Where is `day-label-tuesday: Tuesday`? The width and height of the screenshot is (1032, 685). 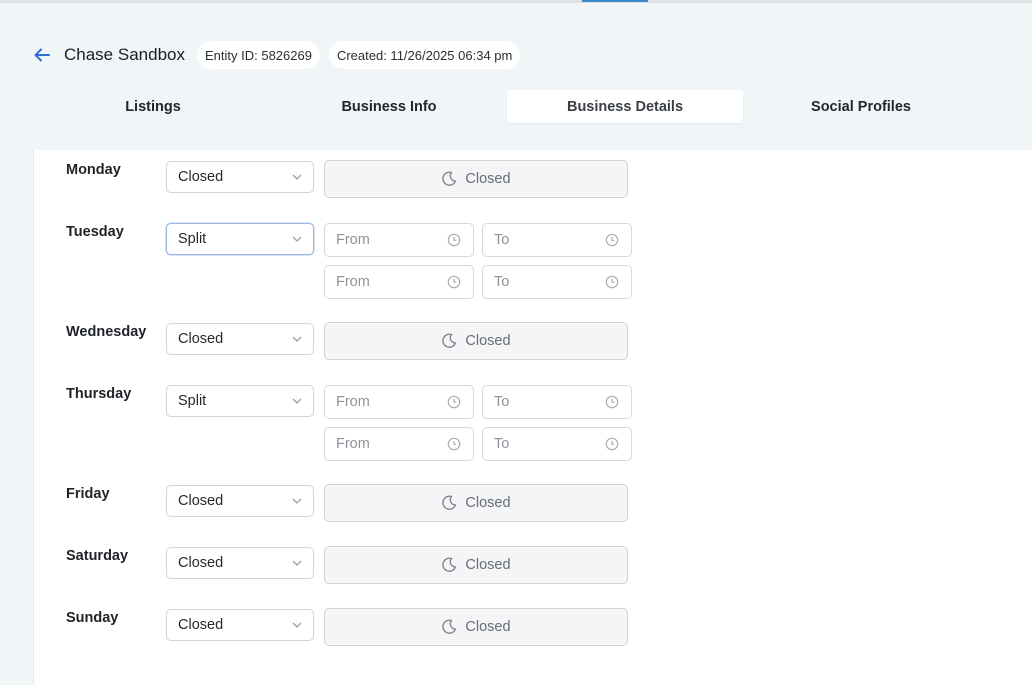 day-label-tuesday: Tuesday is located at coordinates (95, 232).